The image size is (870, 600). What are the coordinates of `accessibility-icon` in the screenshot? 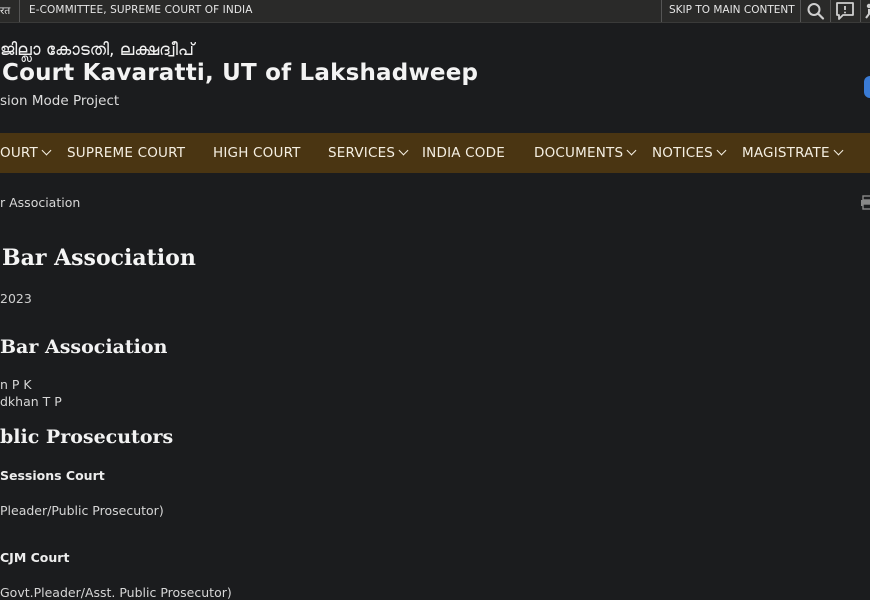 It's located at (867, 11).